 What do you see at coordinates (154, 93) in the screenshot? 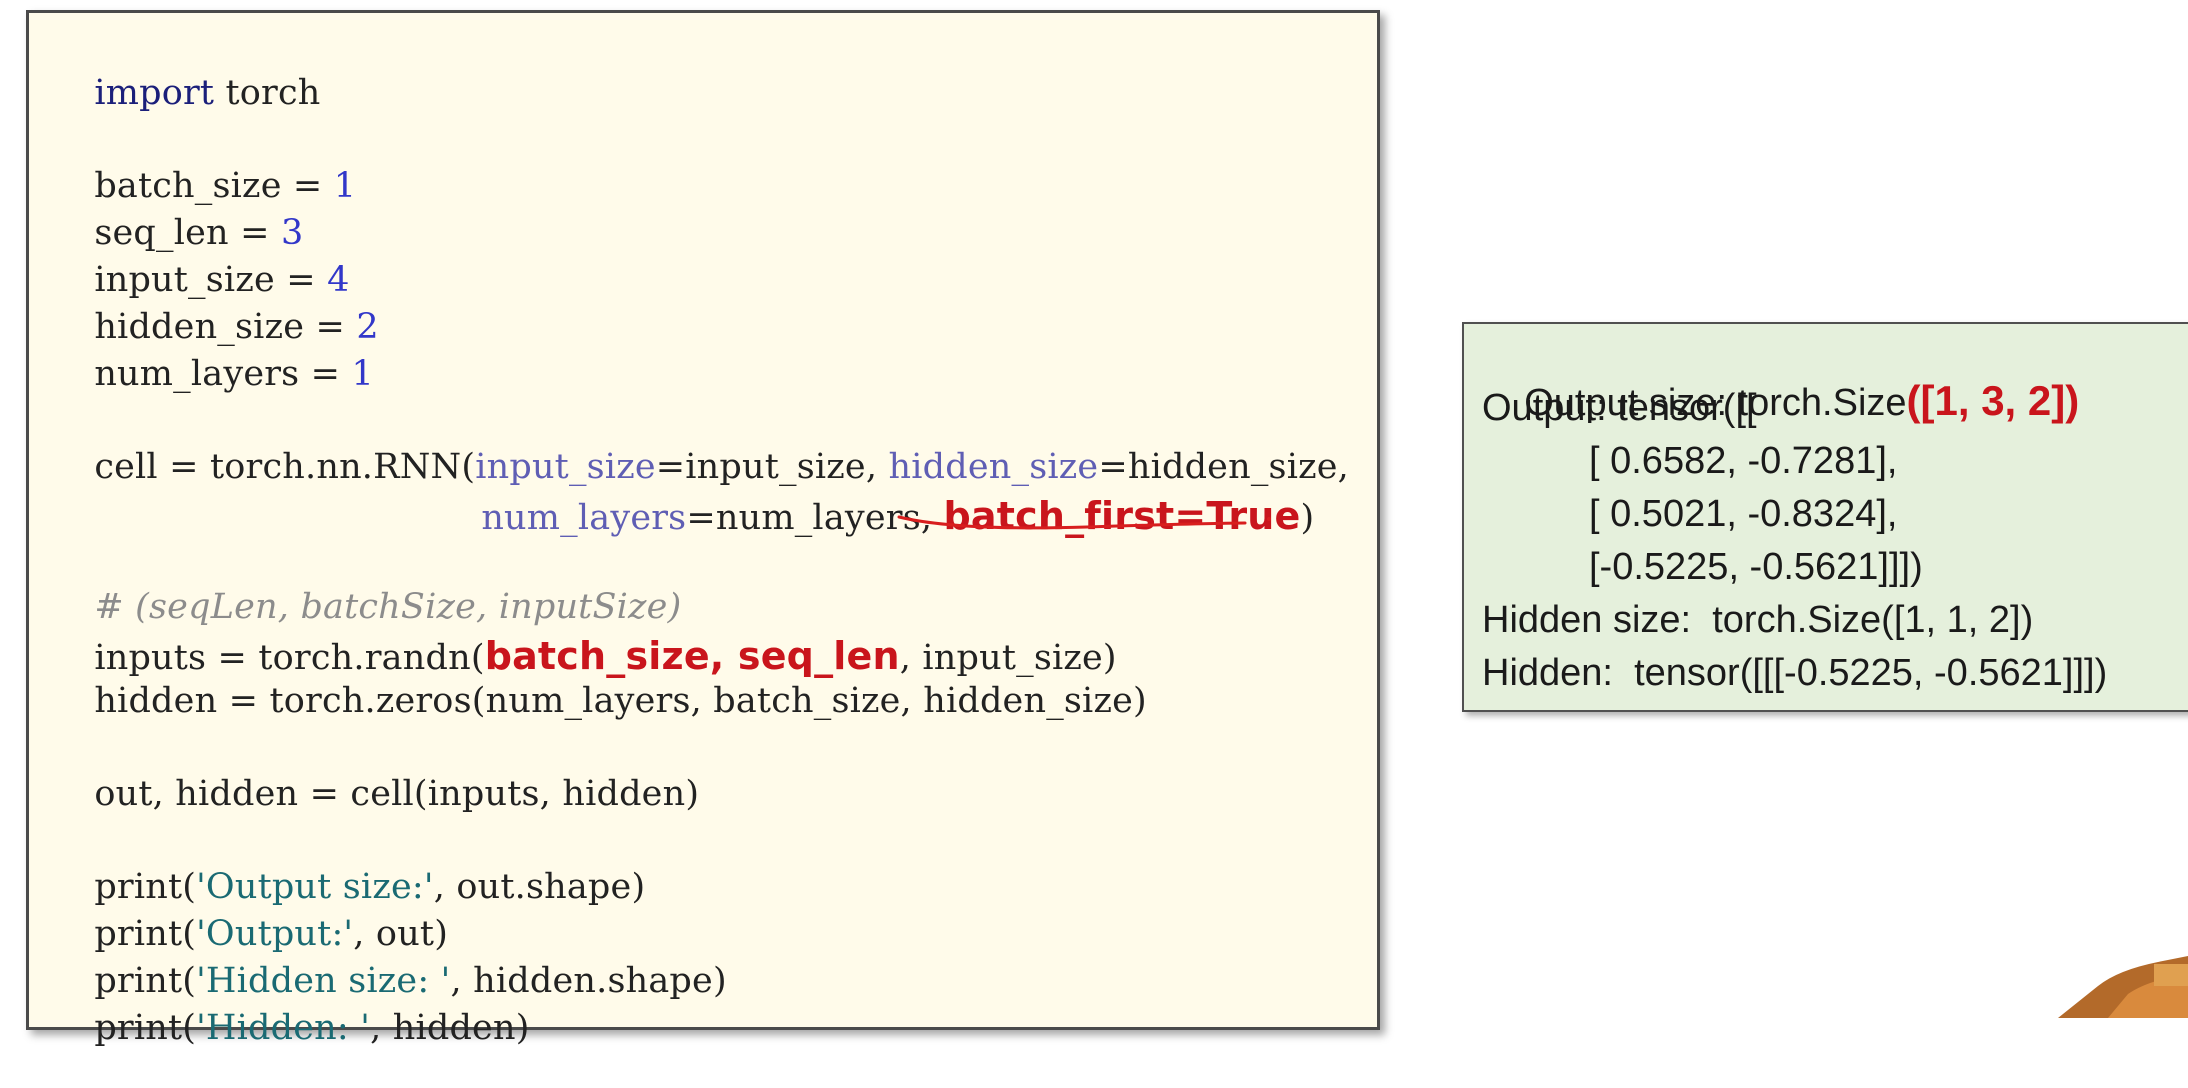
I see `keyword-import: import` at bounding box center [154, 93].